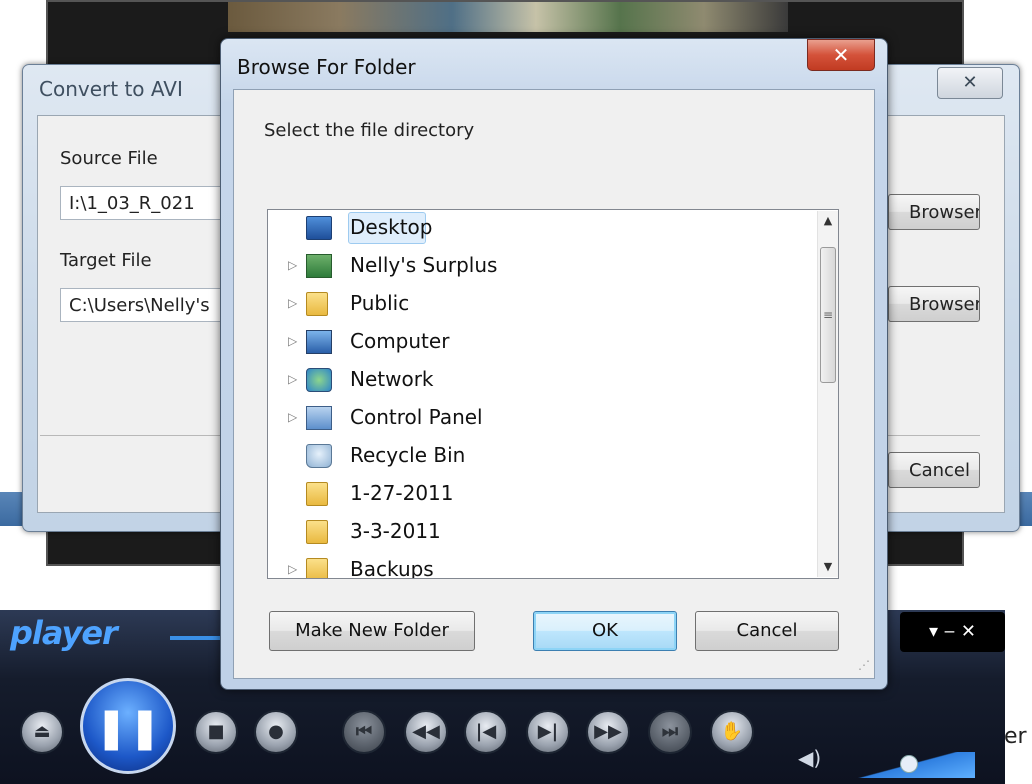  Describe the element at coordinates (970, 83) in the screenshot. I see `convert-close-button: ✕` at that location.